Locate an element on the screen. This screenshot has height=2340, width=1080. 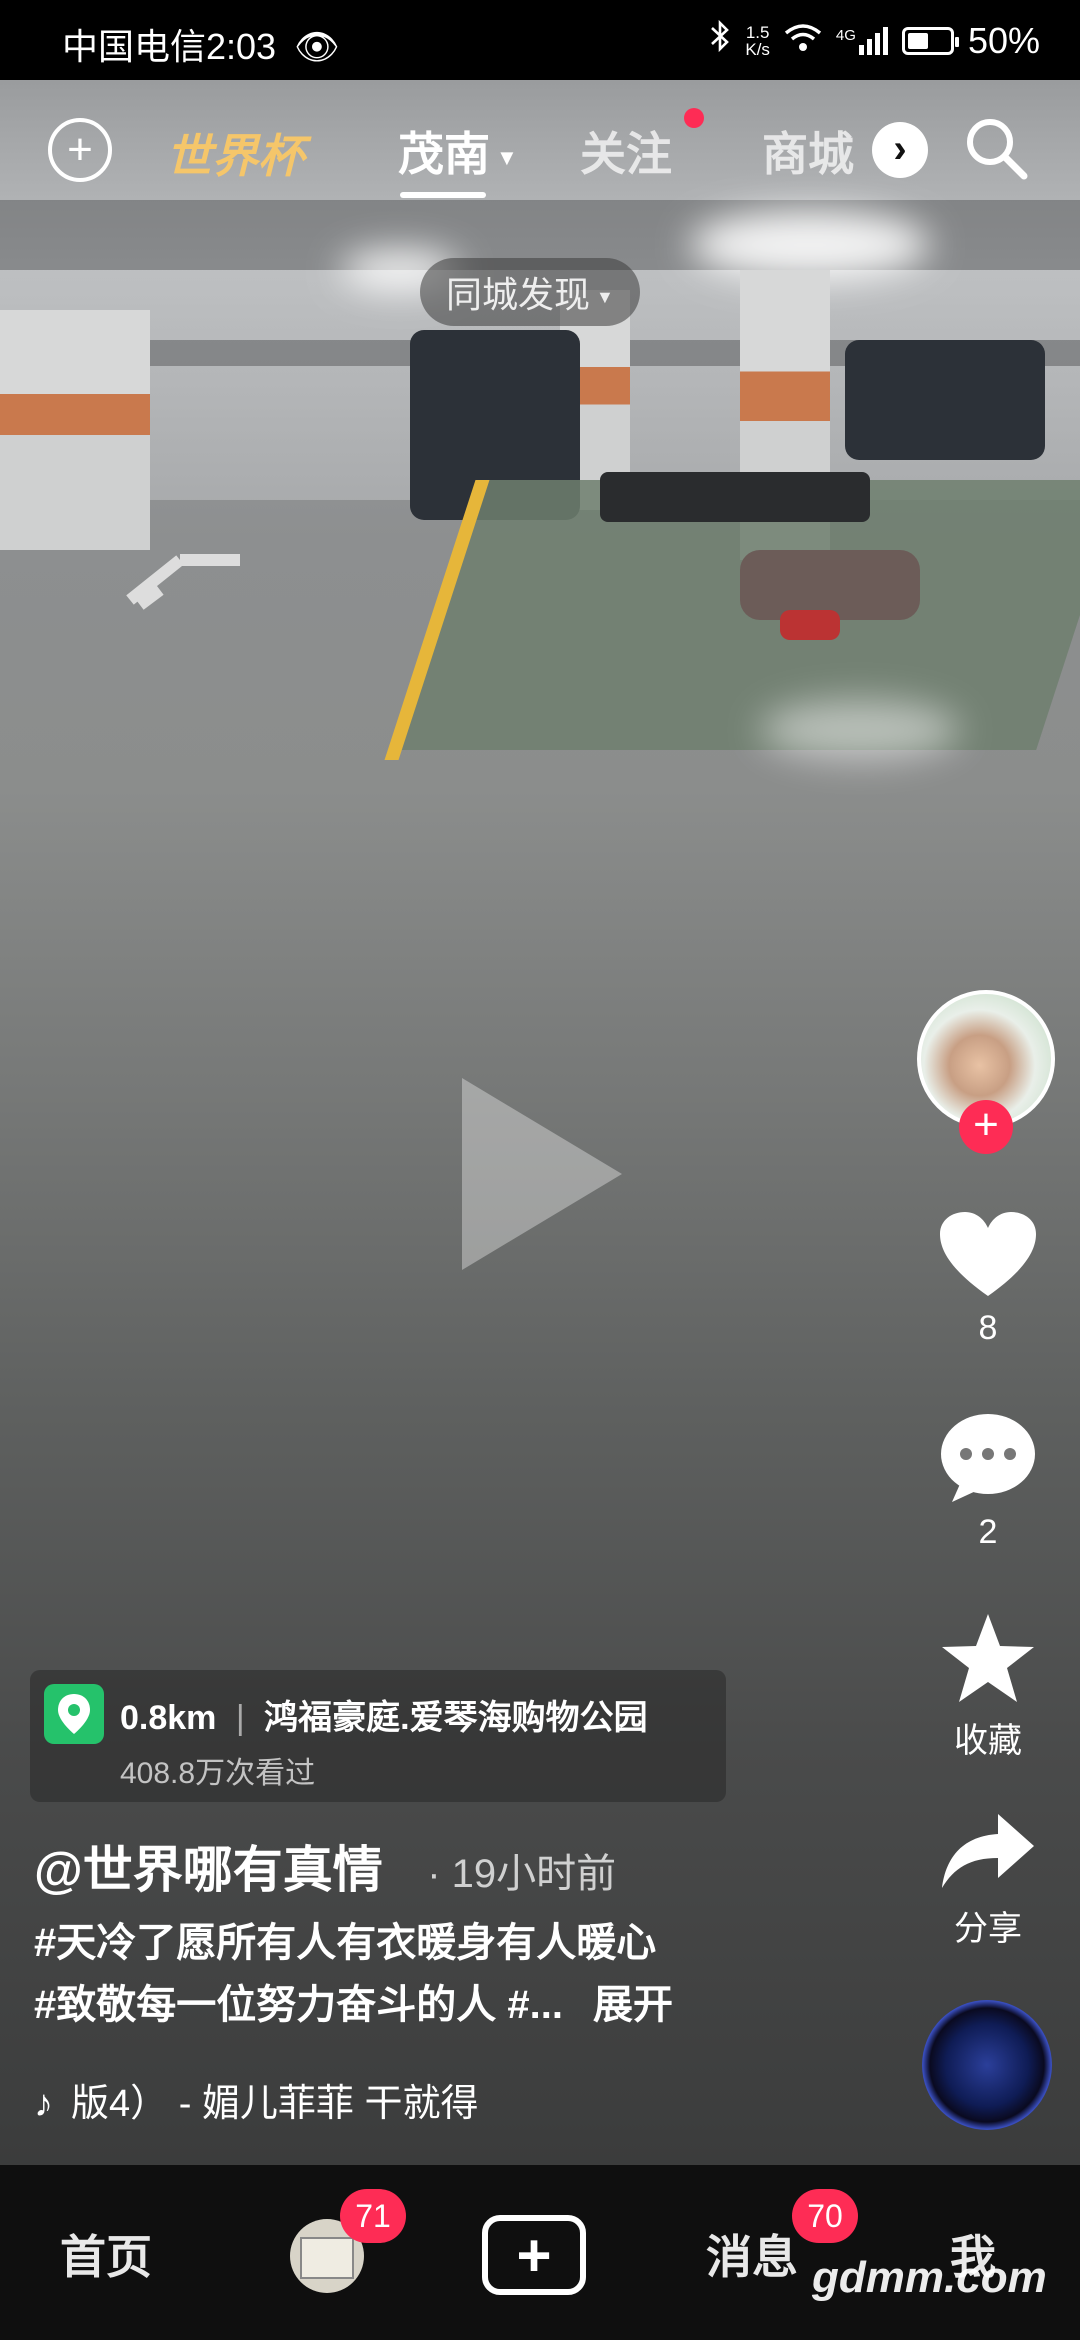
pillar is located at coordinates (75, 430).